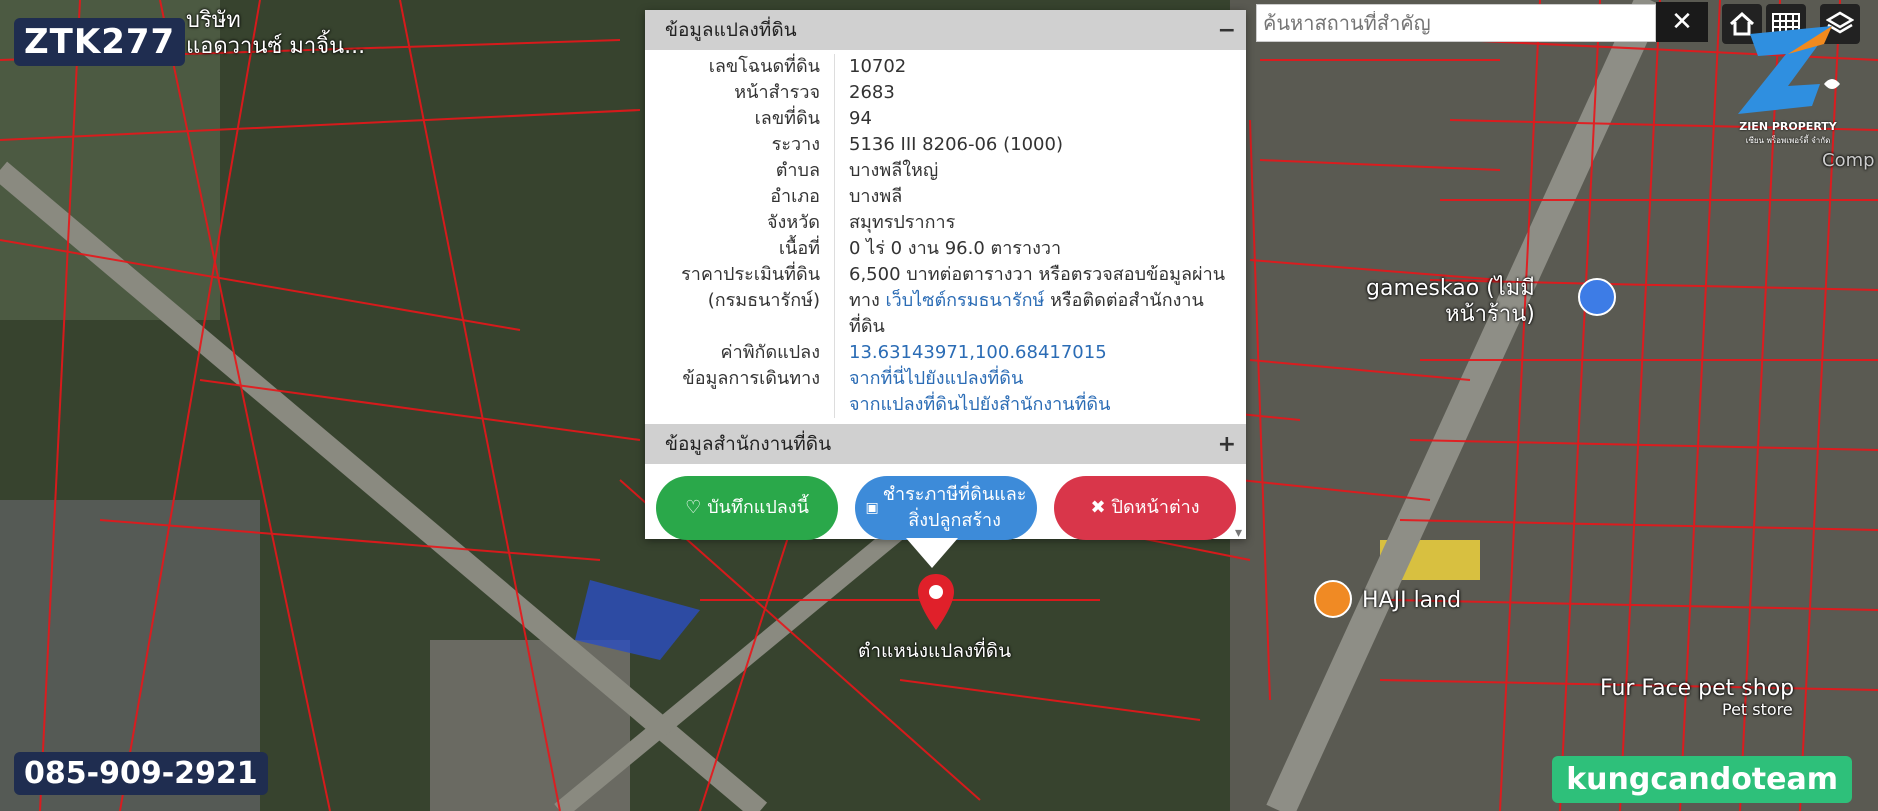 The height and width of the screenshot is (811, 1878). I want to click on row-value: สมุทรปราการ, so click(902, 222).